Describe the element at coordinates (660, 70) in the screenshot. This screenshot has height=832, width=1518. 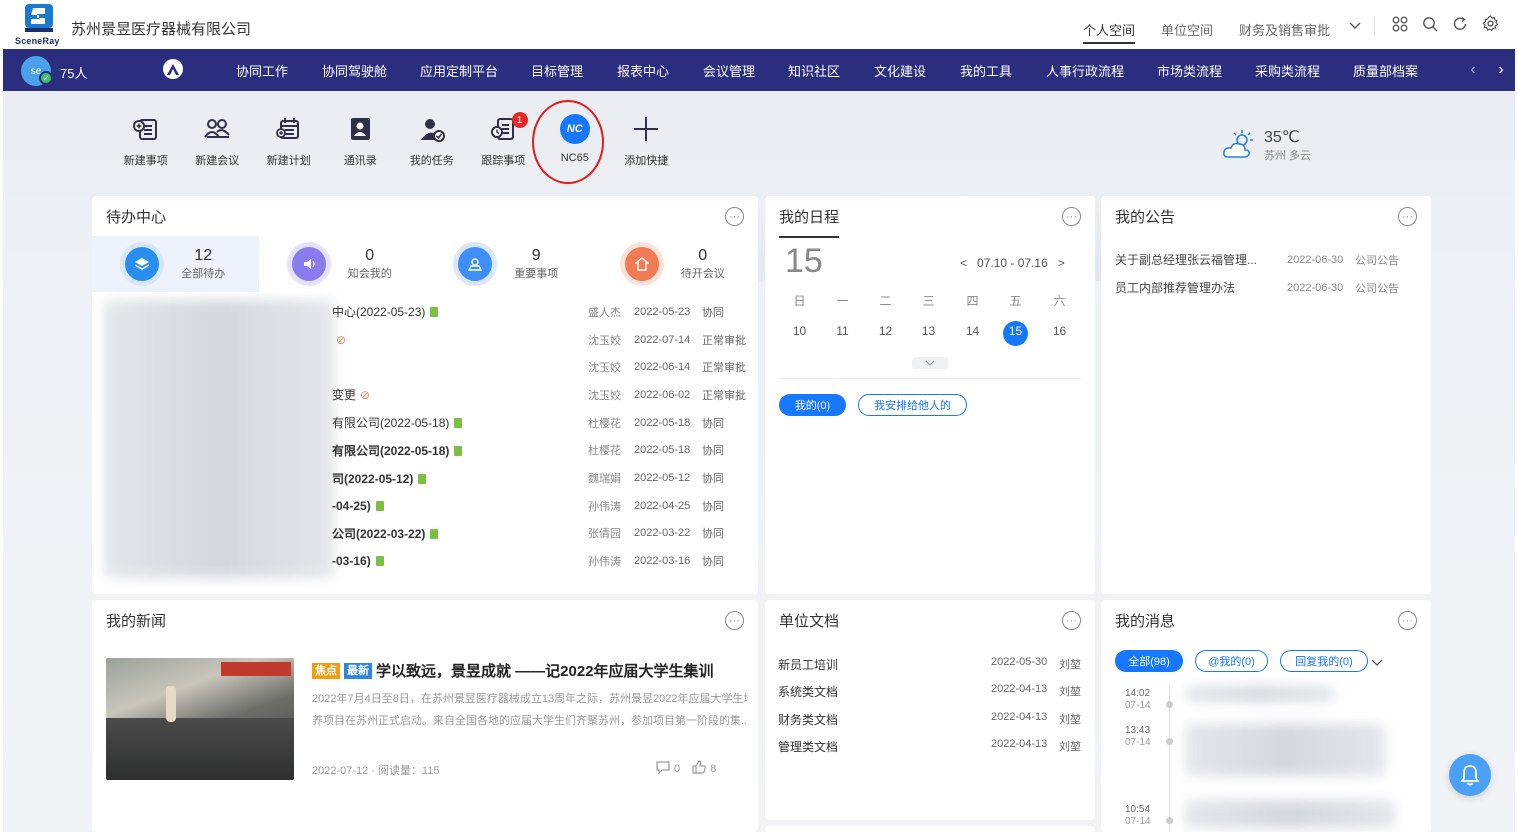
I see `nav-item-report-center: 报表中心` at that location.